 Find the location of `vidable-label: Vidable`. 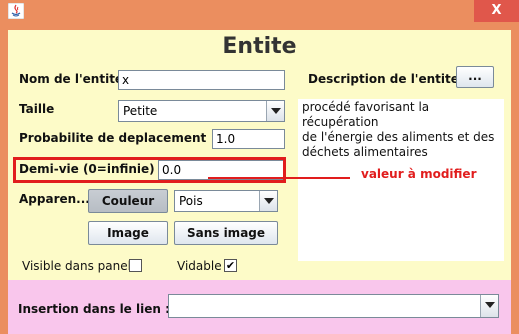

vidable-label: Vidable is located at coordinates (199, 266).